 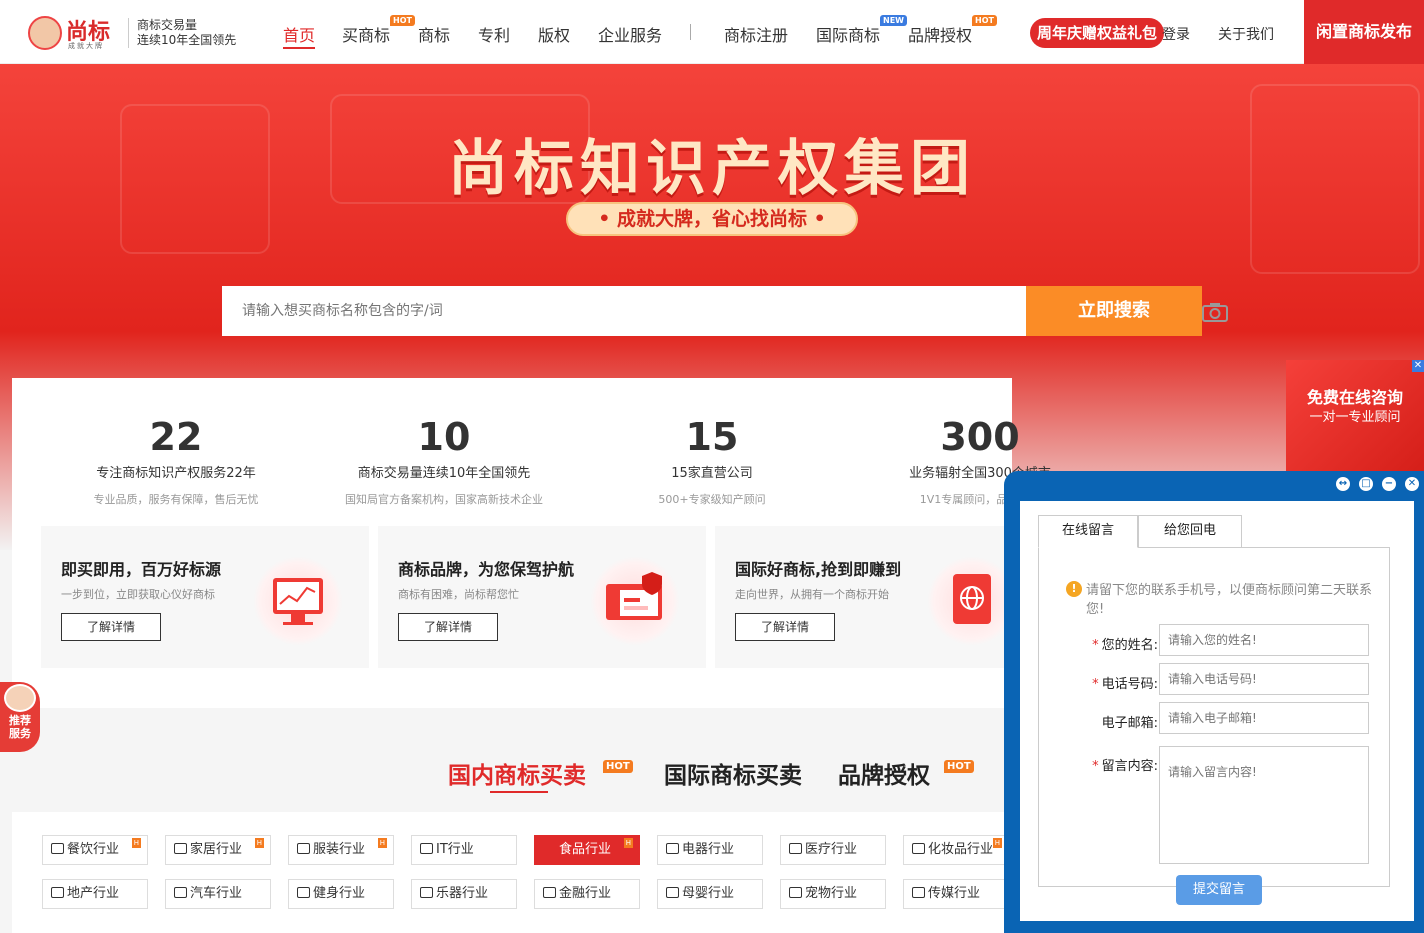 I want to click on category-label: 汽车行业, so click(x=216, y=893).